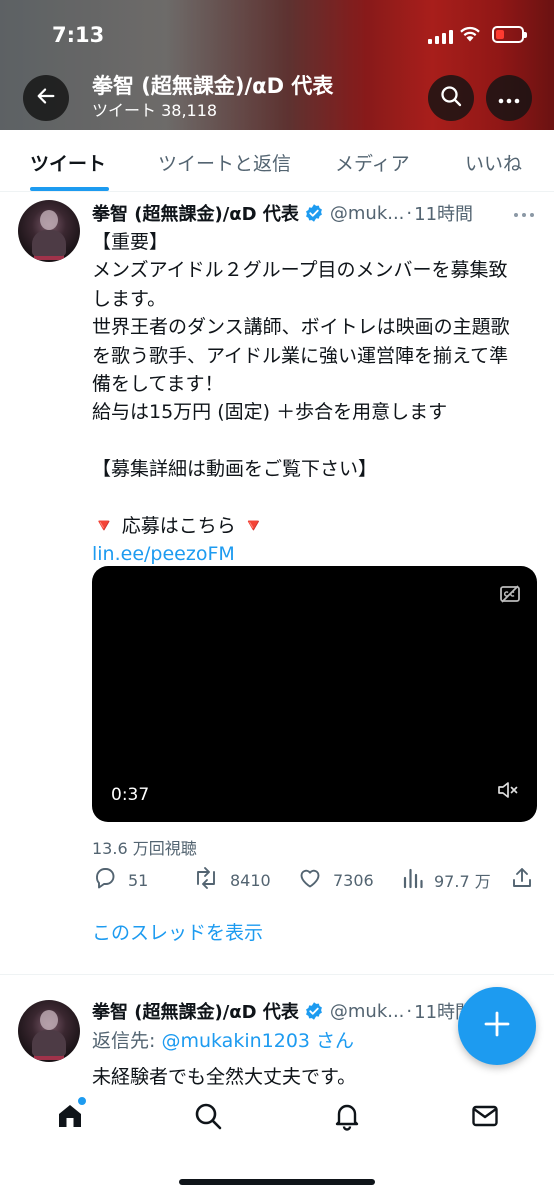 The height and width of the screenshot is (1200, 554). I want to click on nav-explore, so click(208, 1118).